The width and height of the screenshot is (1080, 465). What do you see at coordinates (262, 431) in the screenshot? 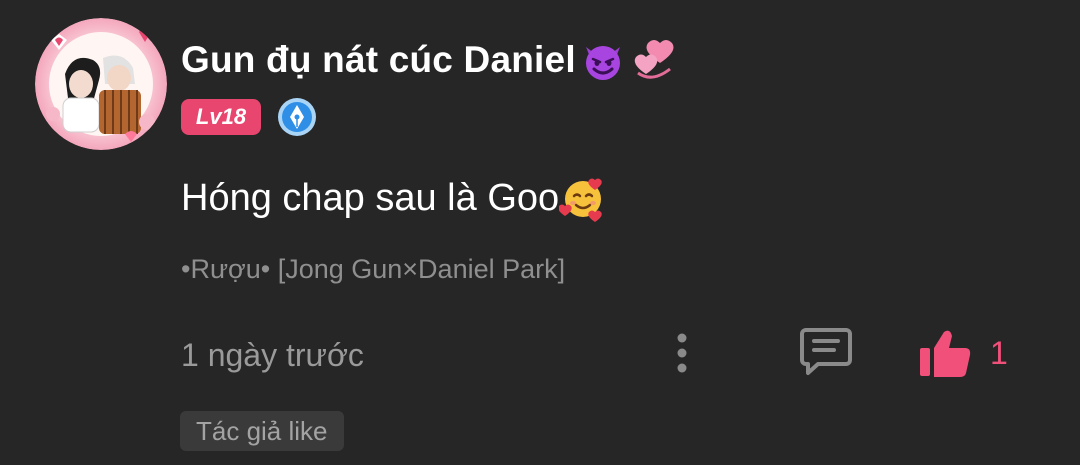
I see `author-liked-badge: Tác giả like` at bounding box center [262, 431].